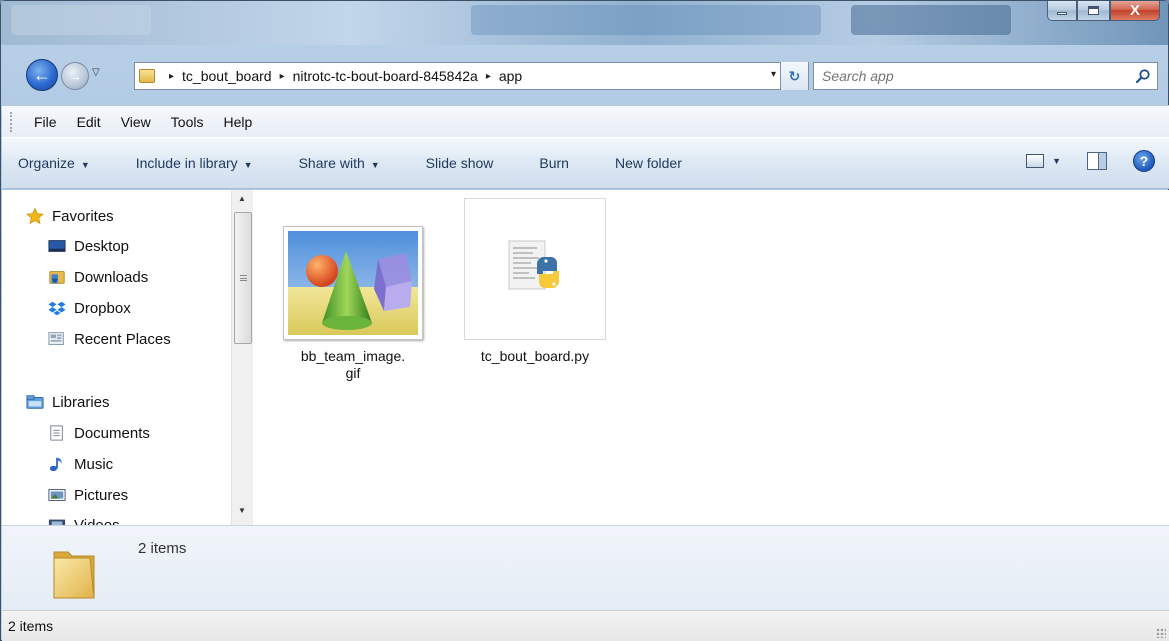  I want to click on view-options-dropdown-icon: ▼, so click(1056, 161).